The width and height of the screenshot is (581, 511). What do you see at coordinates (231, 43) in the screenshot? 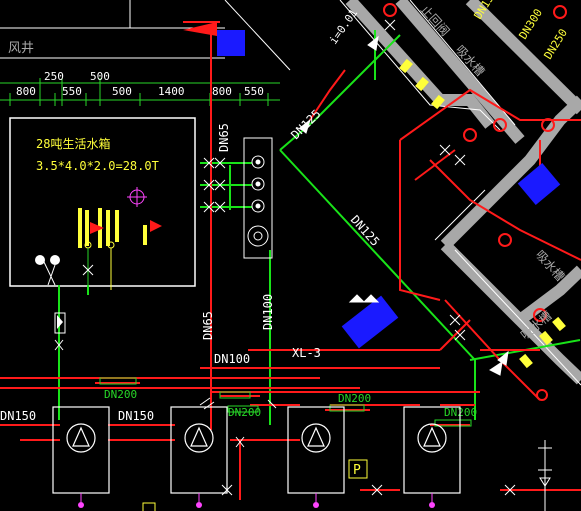
I see `equipment-block-top` at bounding box center [231, 43].